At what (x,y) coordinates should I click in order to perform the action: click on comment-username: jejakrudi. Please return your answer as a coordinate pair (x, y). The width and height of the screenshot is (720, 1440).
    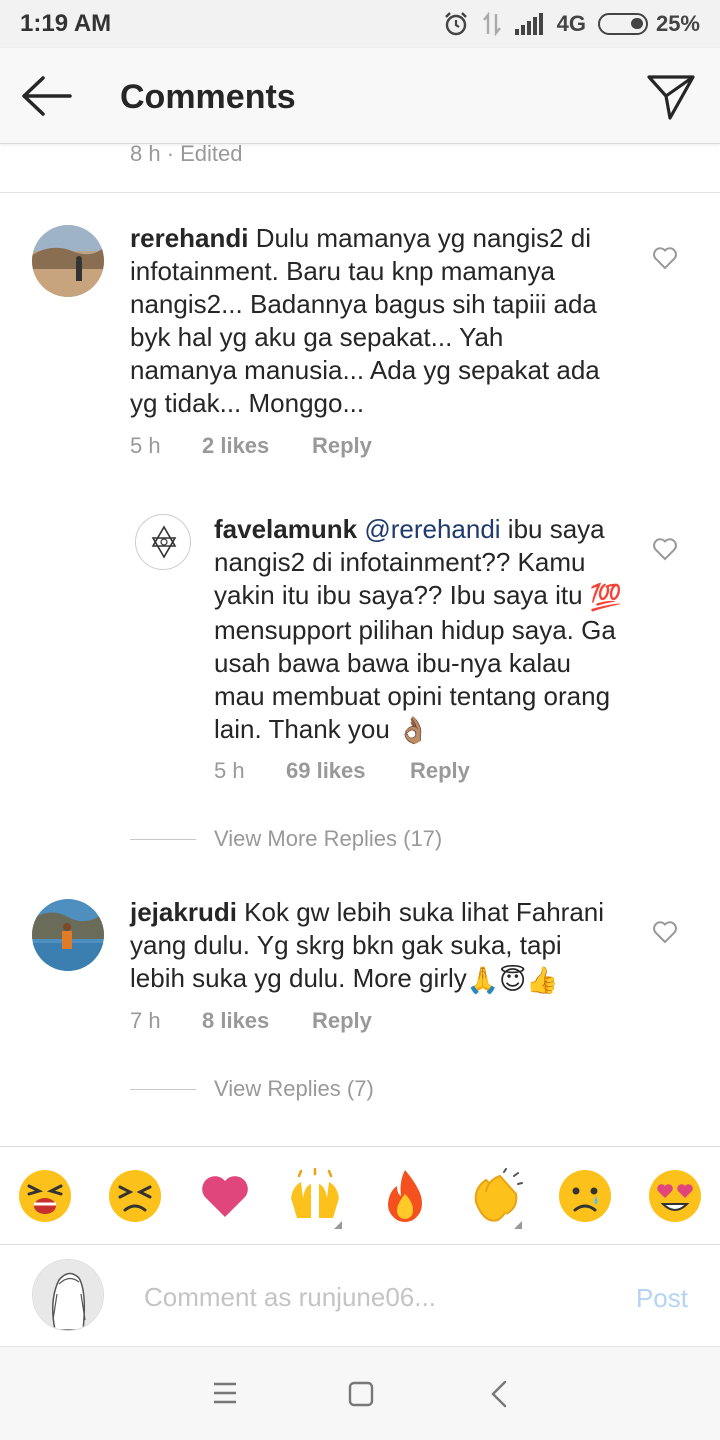
    Looking at the image, I should click on (183, 912).